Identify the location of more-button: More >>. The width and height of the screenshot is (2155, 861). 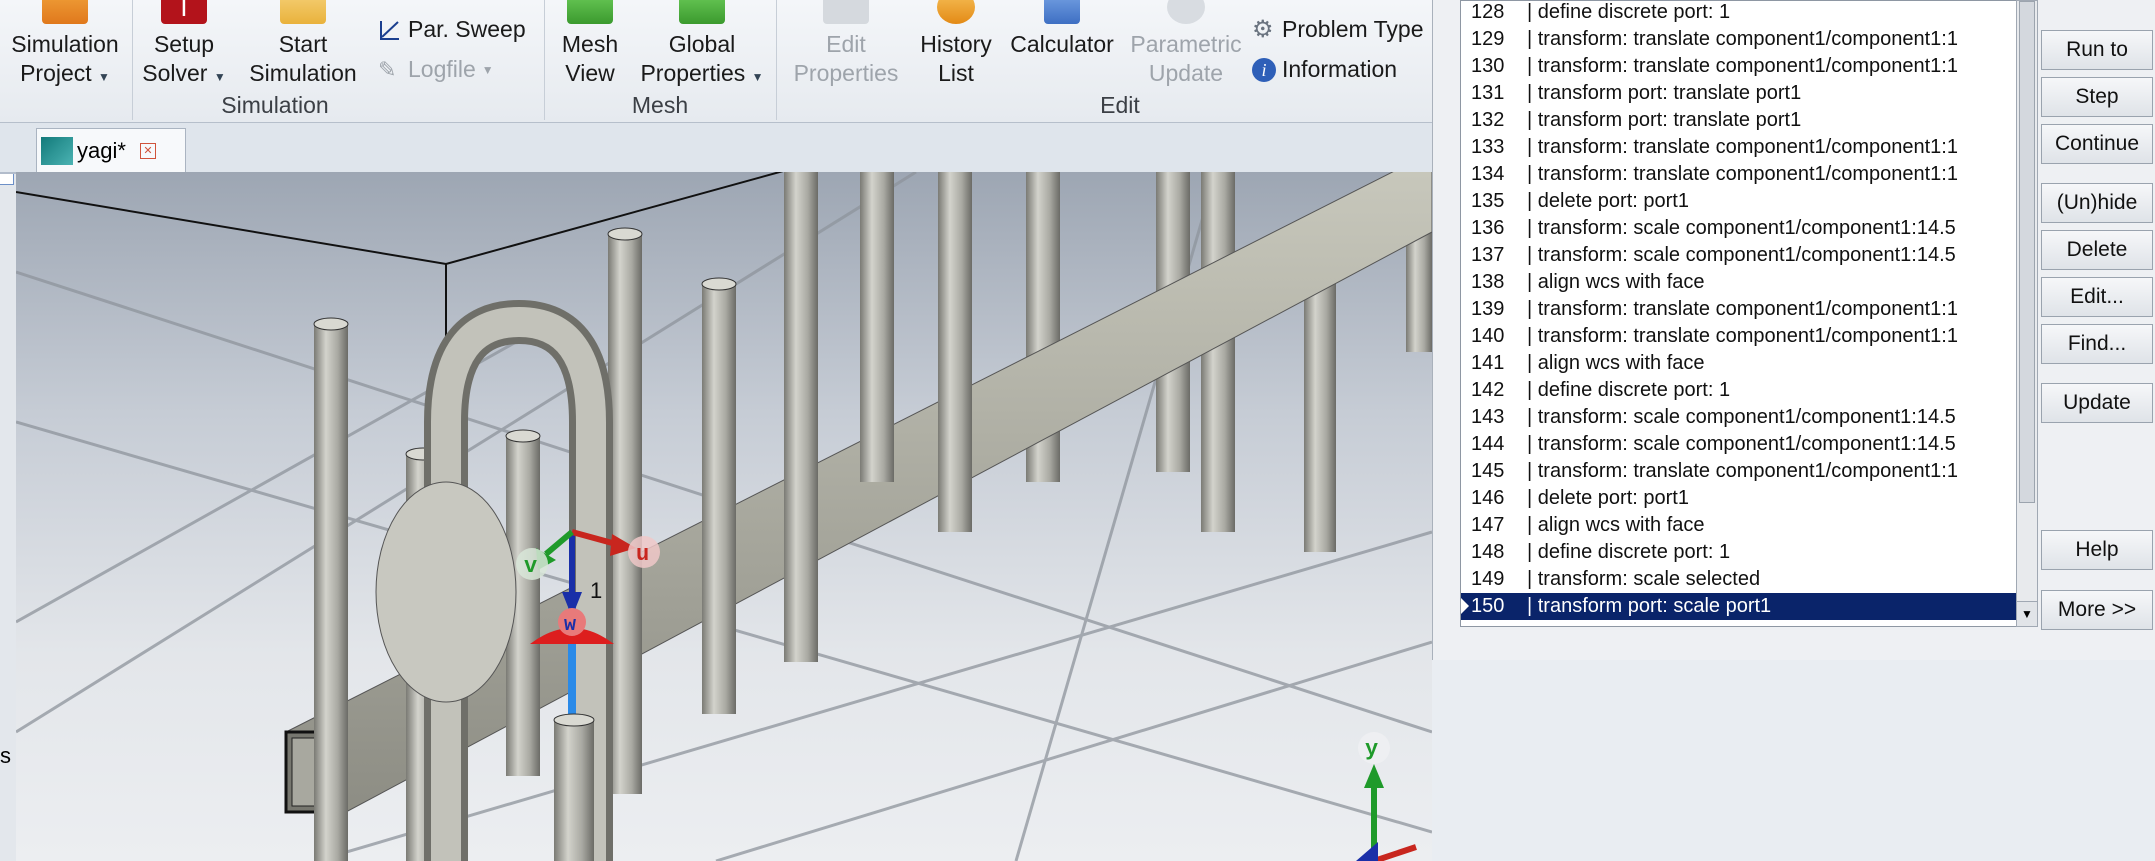
(2097, 610).